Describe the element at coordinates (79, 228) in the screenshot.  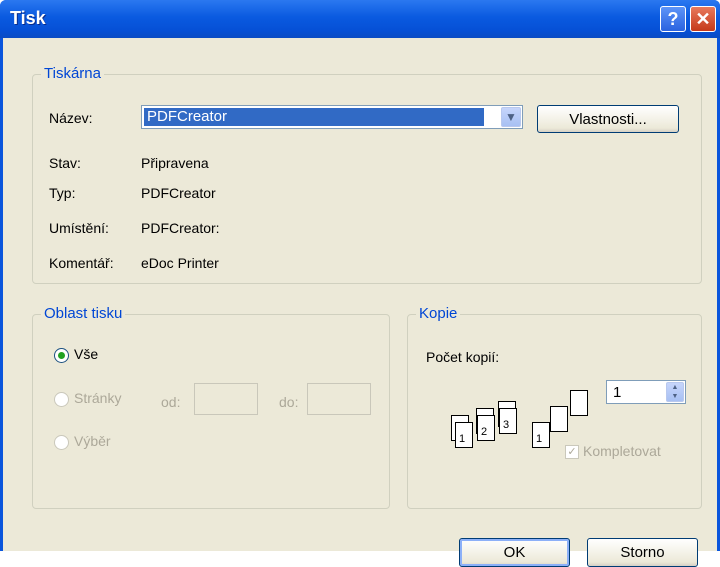
I see `location-label: Umístění:` at that location.